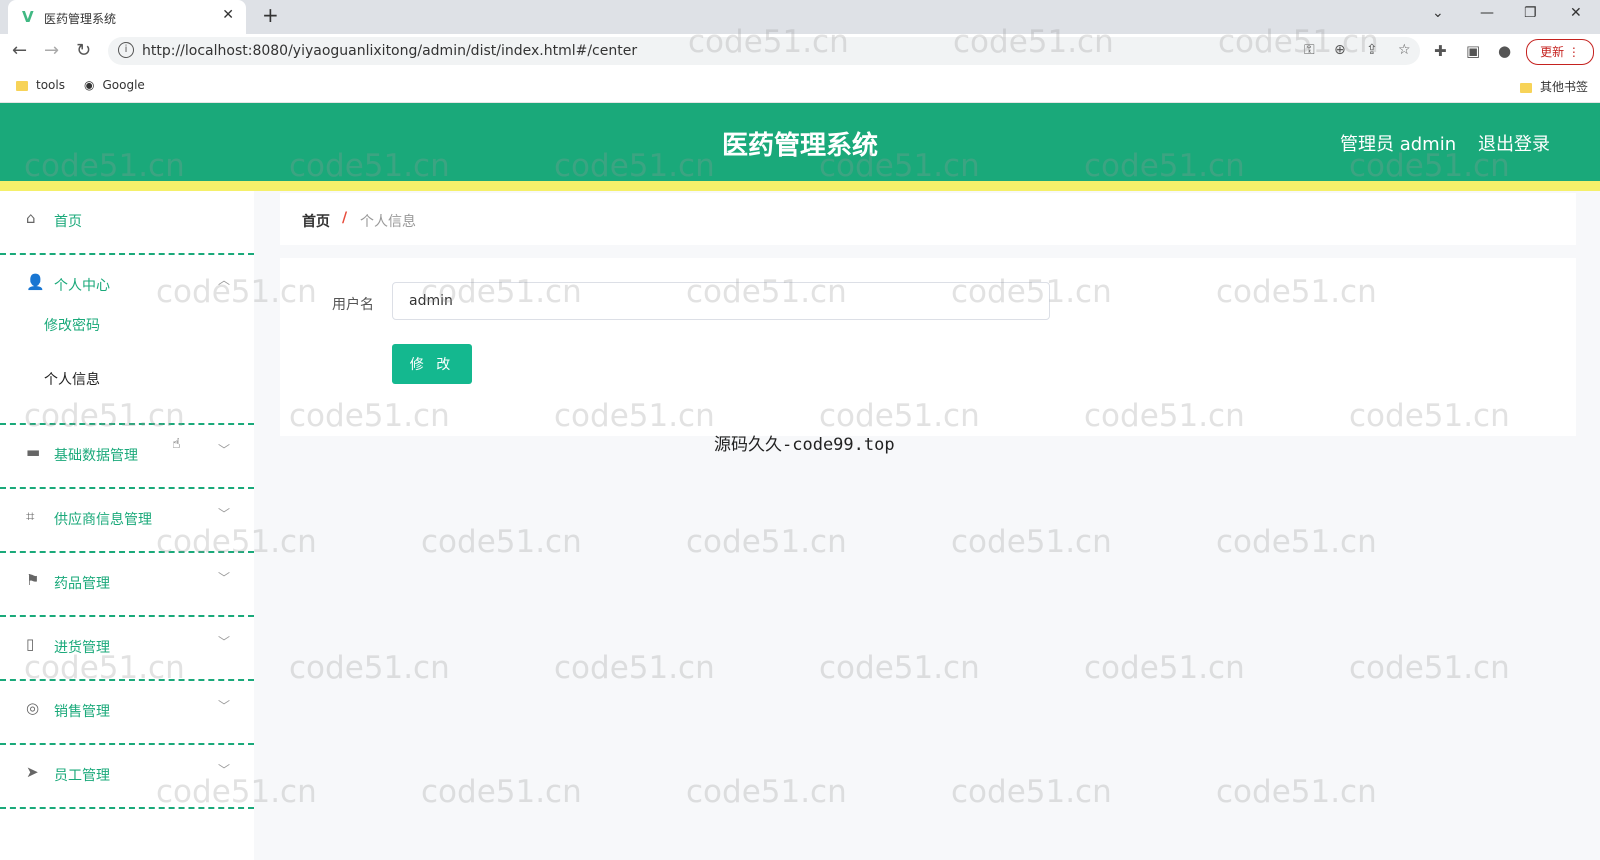 This screenshot has height=860, width=1600. Describe the element at coordinates (1404, 50) in the screenshot. I see `star-icon: ☆` at that location.